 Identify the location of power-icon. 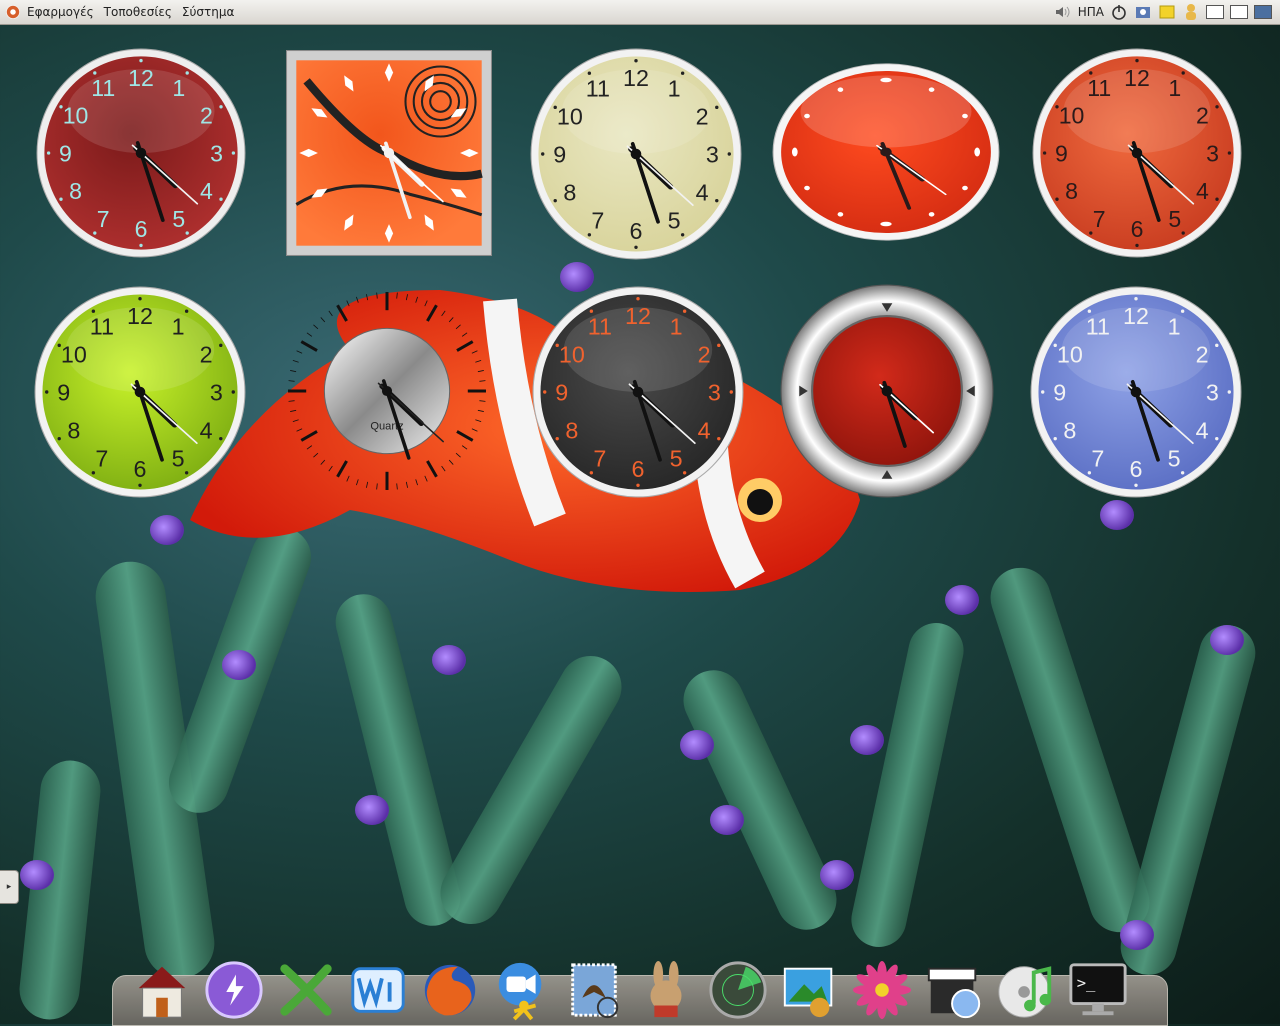
(1119, 12).